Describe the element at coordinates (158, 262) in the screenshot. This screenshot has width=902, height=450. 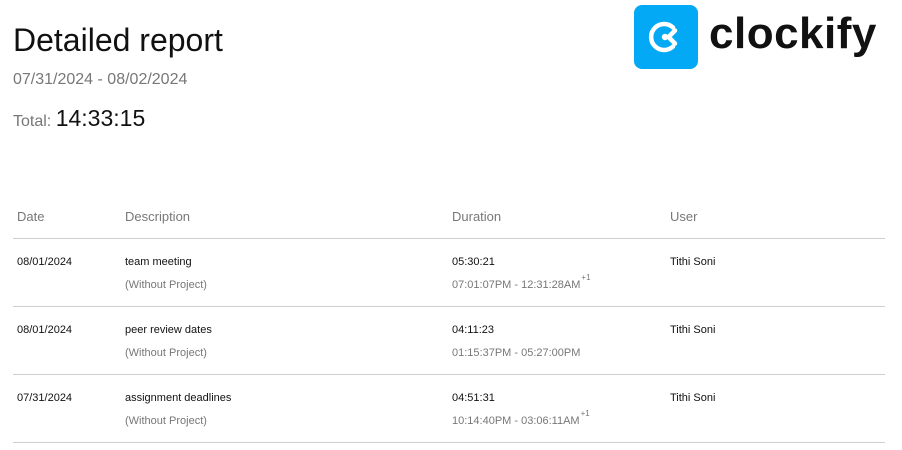
I see `entry-description: team meeting` at that location.